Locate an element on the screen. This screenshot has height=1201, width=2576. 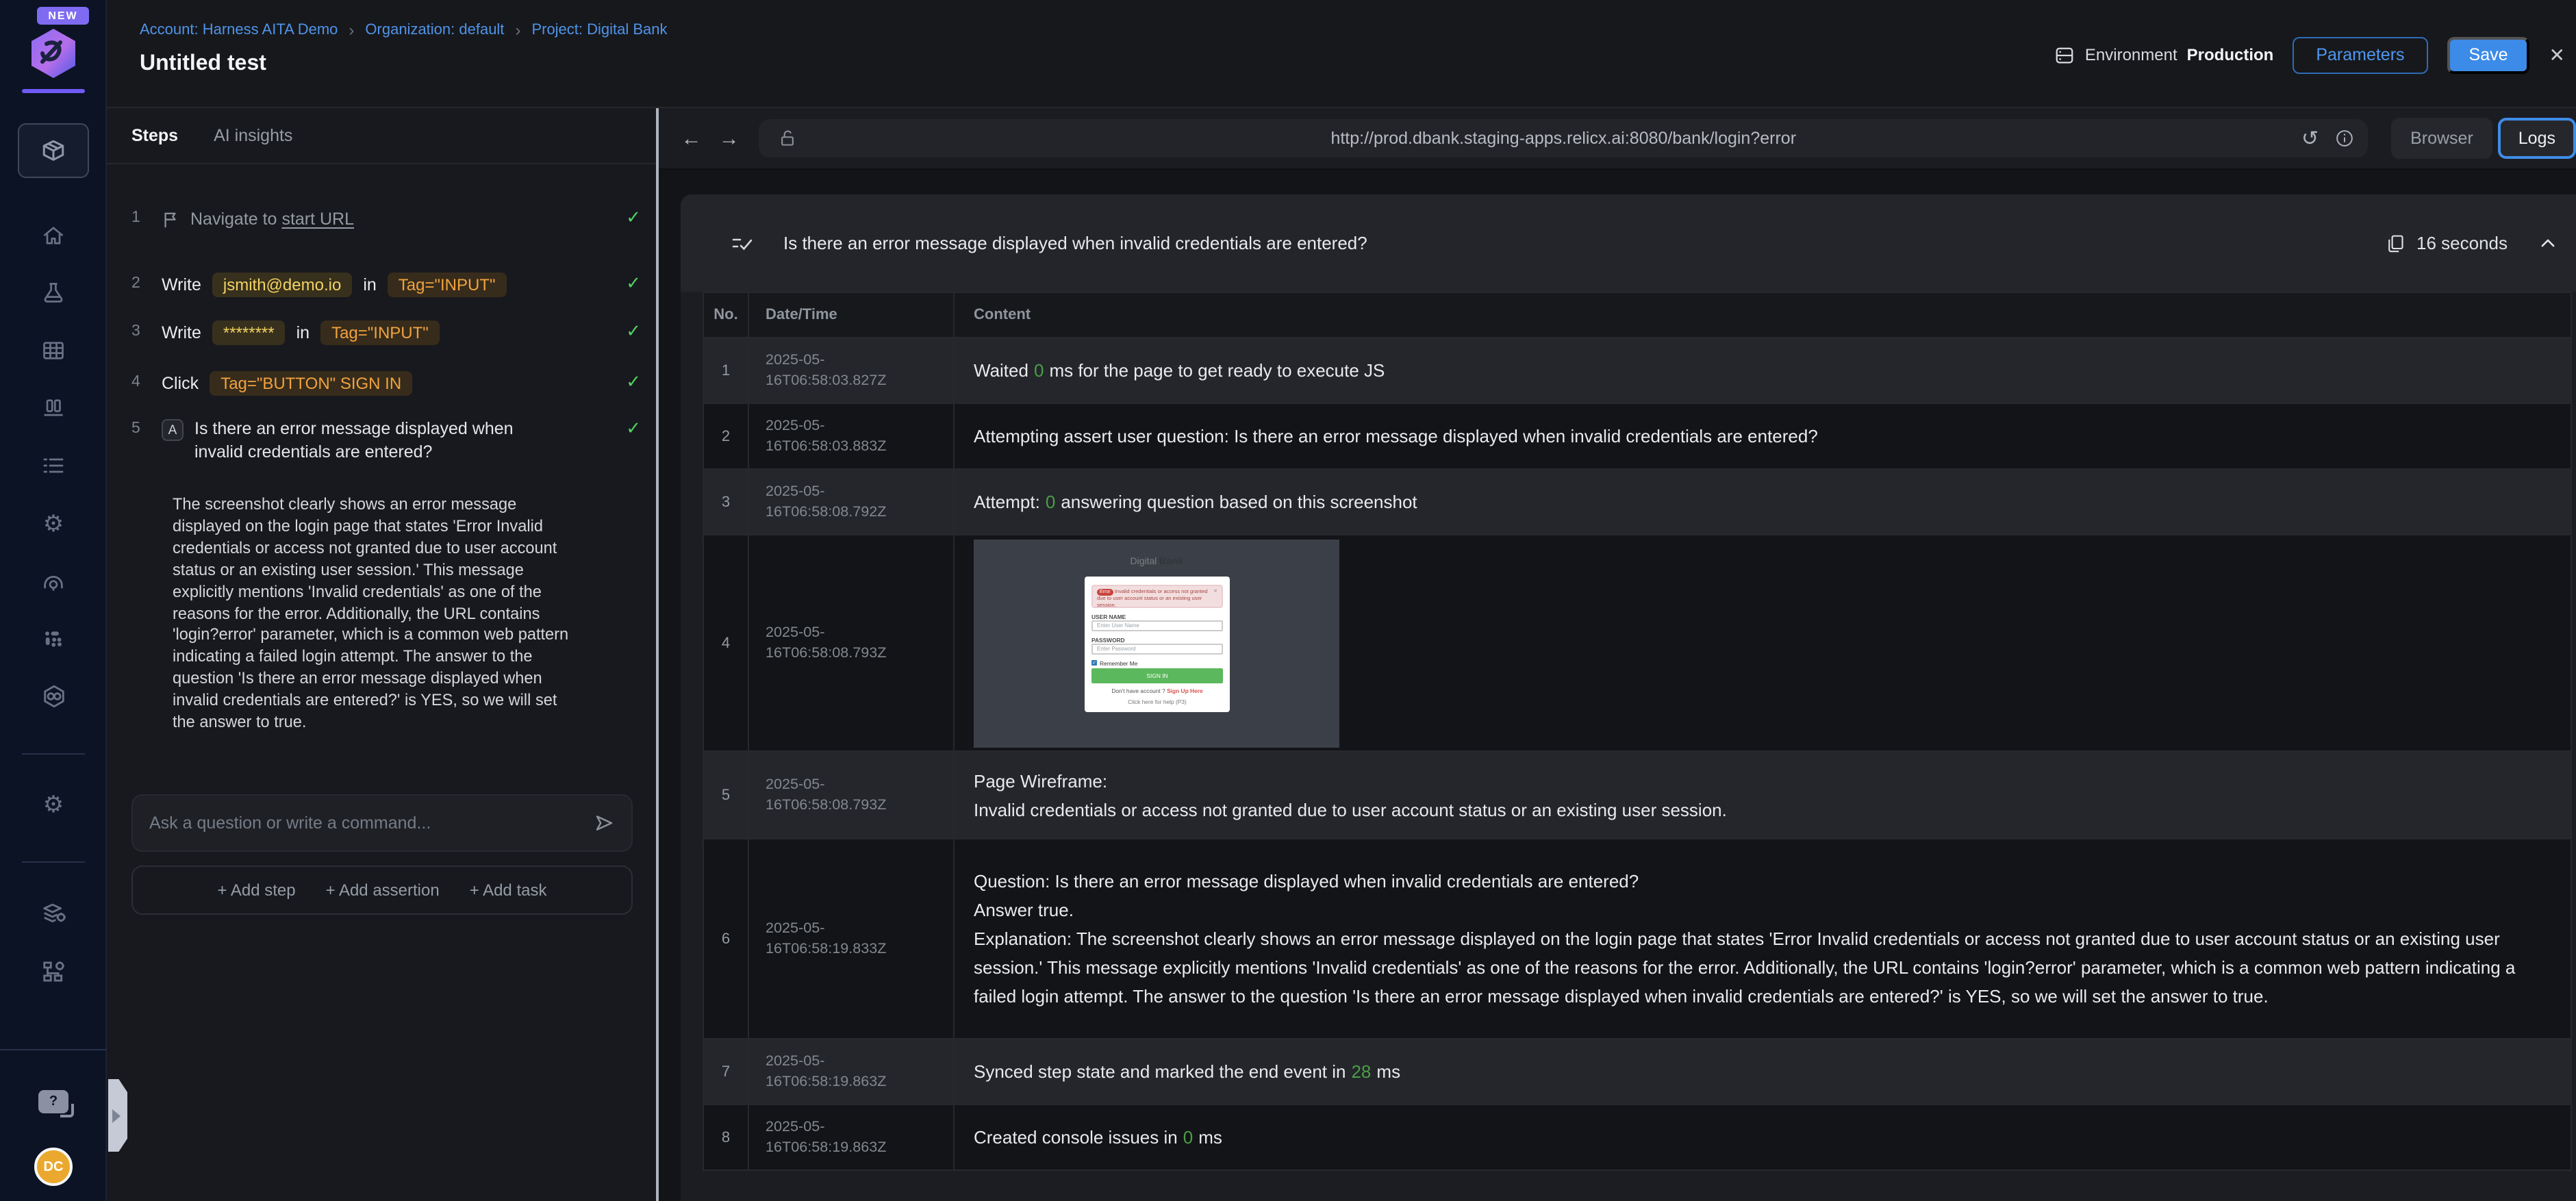
sidebar-item-lab is located at coordinates (53, 293).